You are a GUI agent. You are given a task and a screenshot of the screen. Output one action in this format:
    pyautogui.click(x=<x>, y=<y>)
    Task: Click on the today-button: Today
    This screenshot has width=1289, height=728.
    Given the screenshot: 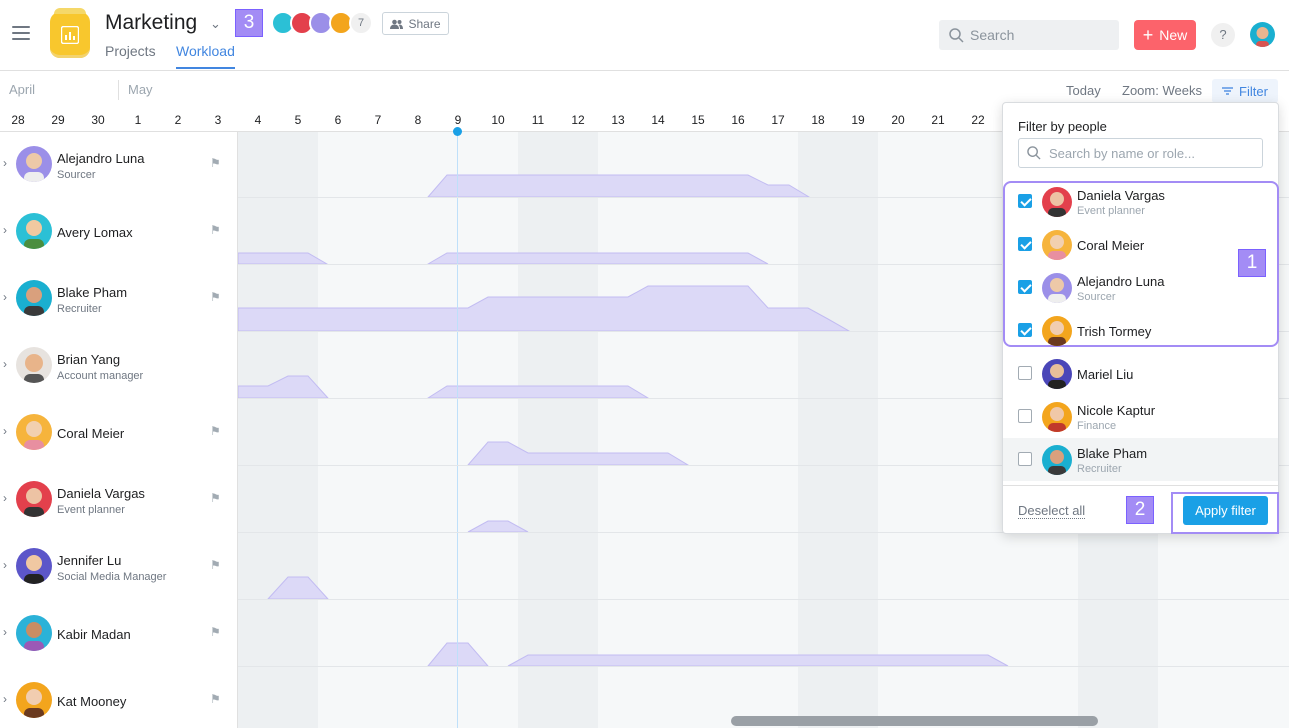 What is the action you would take?
    pyautogui.click(x=1083, y=90)
    